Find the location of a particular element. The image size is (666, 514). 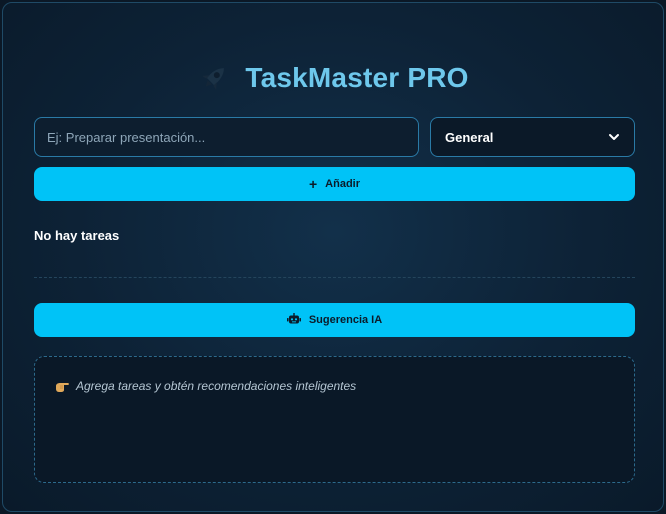

section-divider is located at coordinates (334, 277).